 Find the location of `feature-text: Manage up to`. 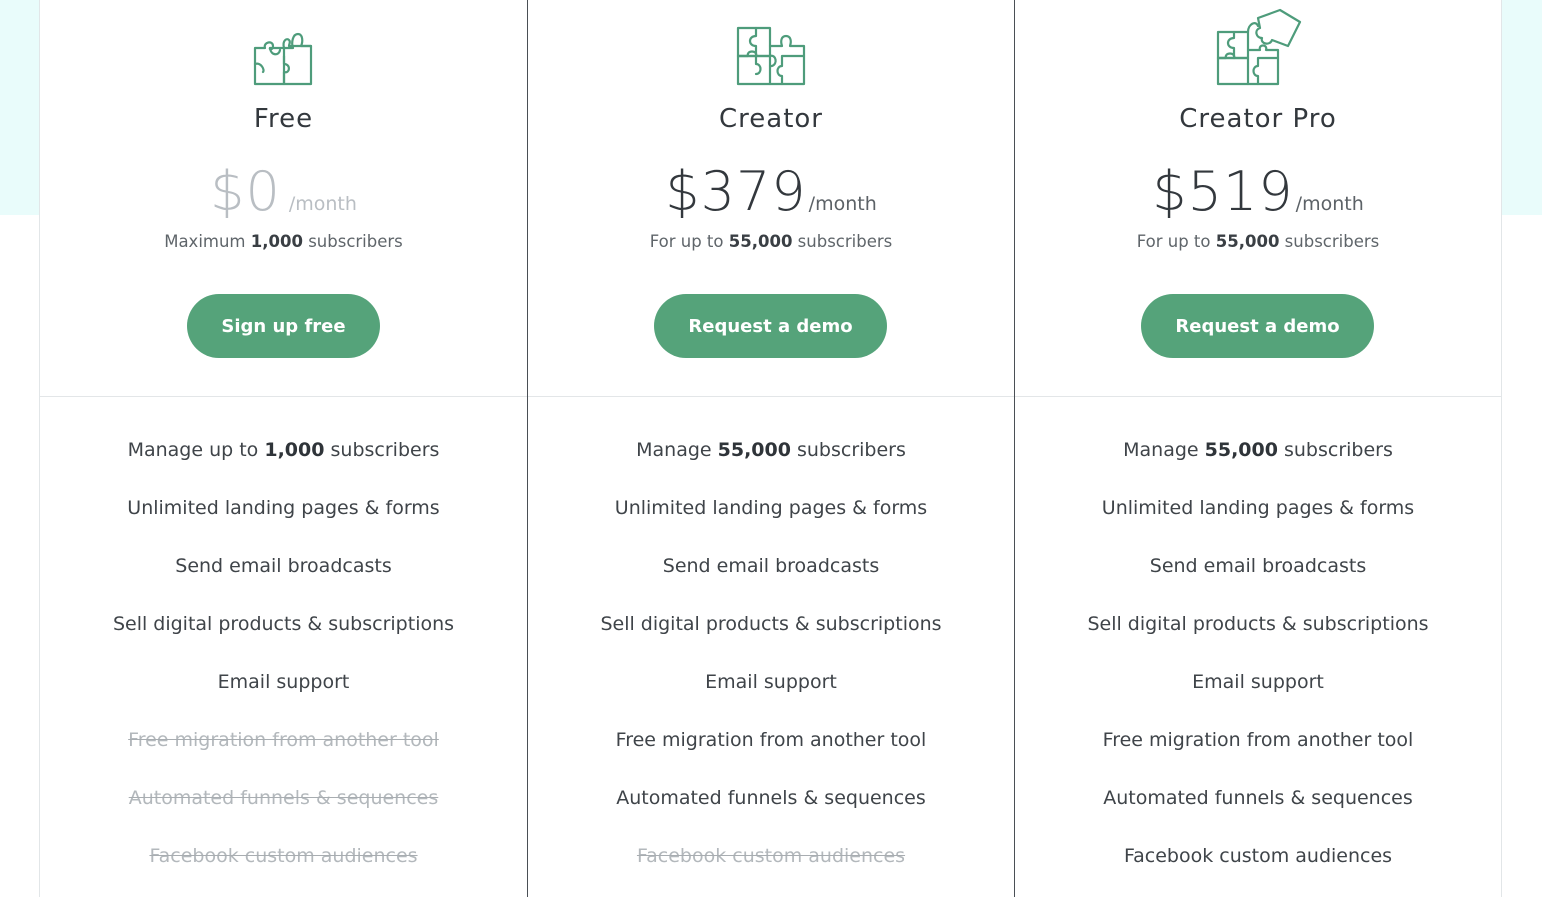

feature-text: Manage up to is located at coordinates (196, 450).